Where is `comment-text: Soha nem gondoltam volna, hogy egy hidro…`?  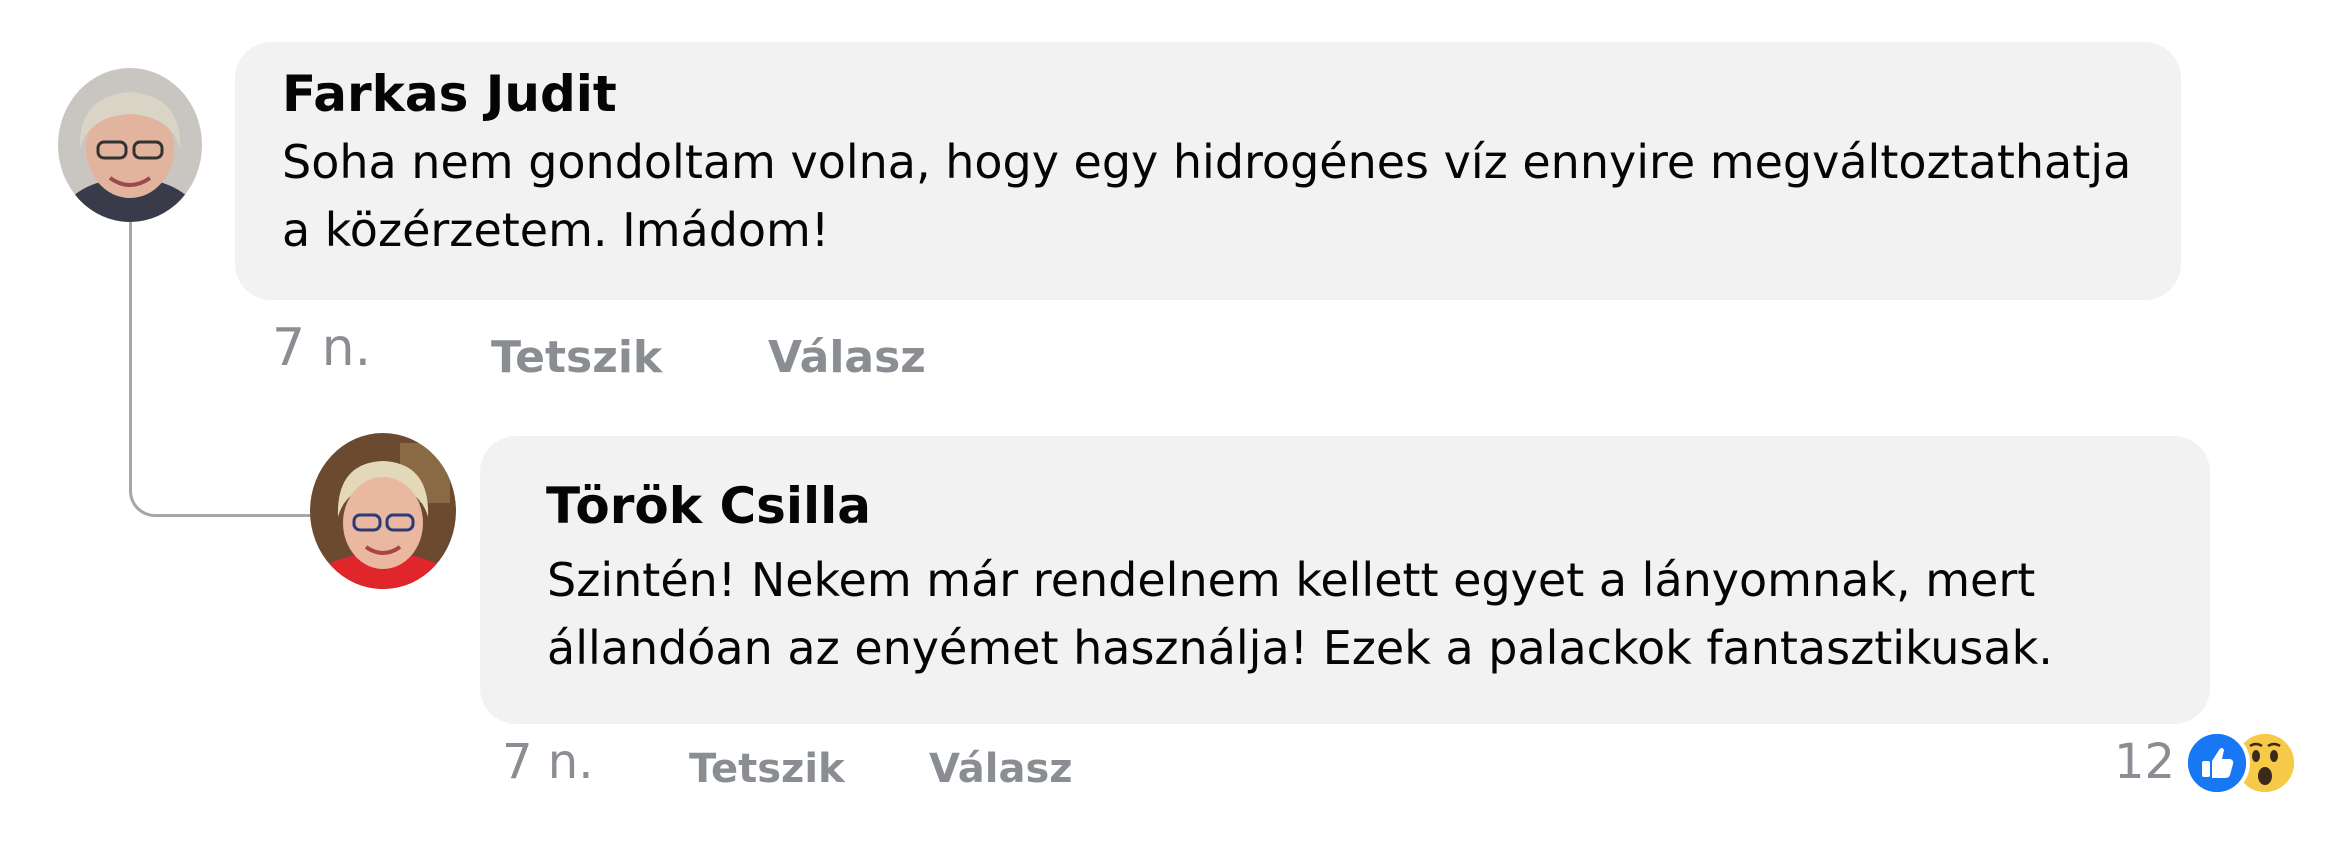 comment-text: Soha nem gondoltam volna, hogy egy hidro… is located at coordinates (1207, 196).